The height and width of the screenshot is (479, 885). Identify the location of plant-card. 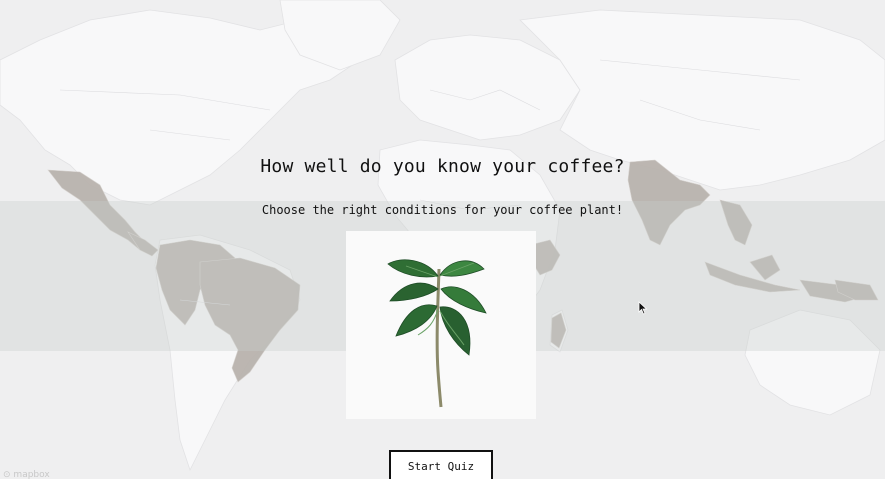
(441, 325).